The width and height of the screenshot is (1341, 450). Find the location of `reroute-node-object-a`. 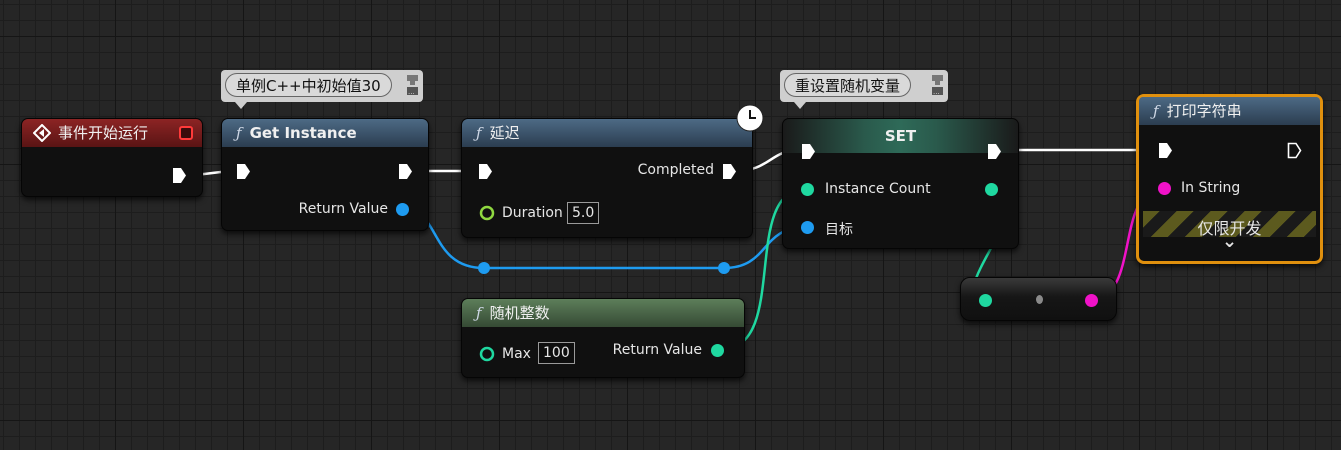

reroute-node-object-a is located at coordinates (484, 268).